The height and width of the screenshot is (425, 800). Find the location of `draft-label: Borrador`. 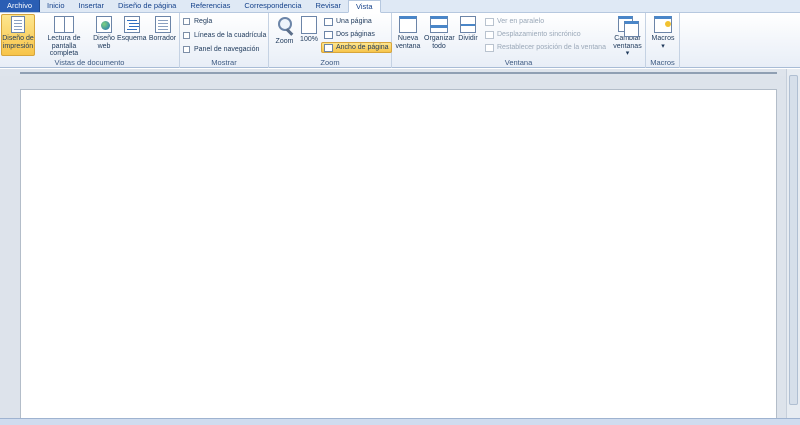

draft-label: Borrador is located at coordinates (162, 38).